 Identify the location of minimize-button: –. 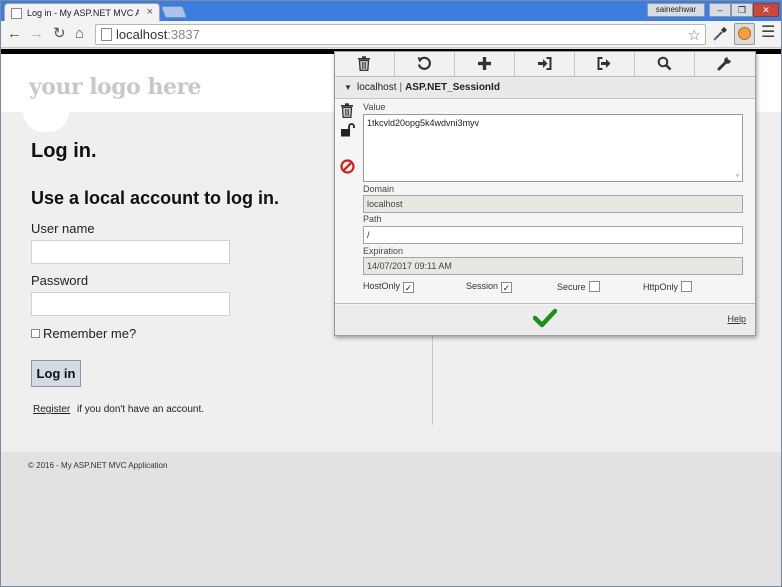
(720, 10).